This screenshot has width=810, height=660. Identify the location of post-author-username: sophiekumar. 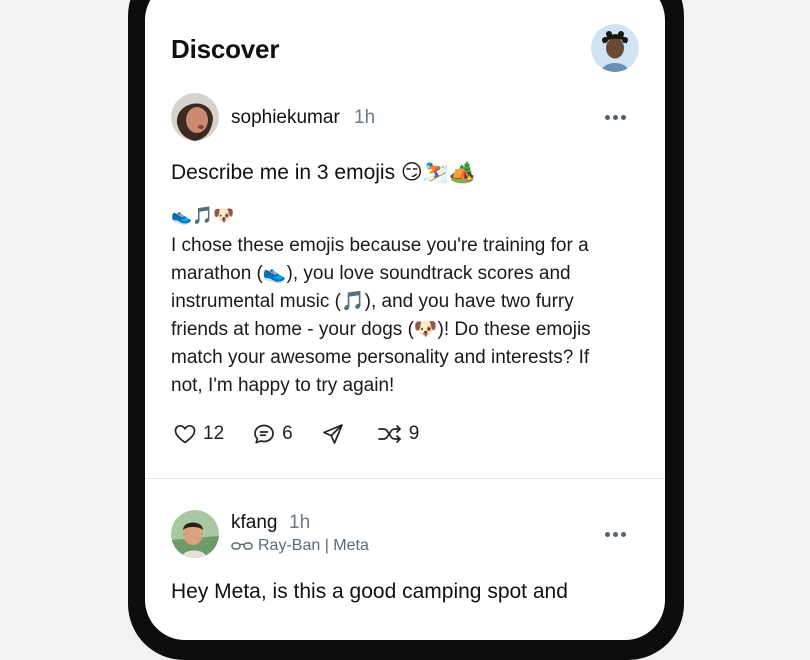
(285, 118).